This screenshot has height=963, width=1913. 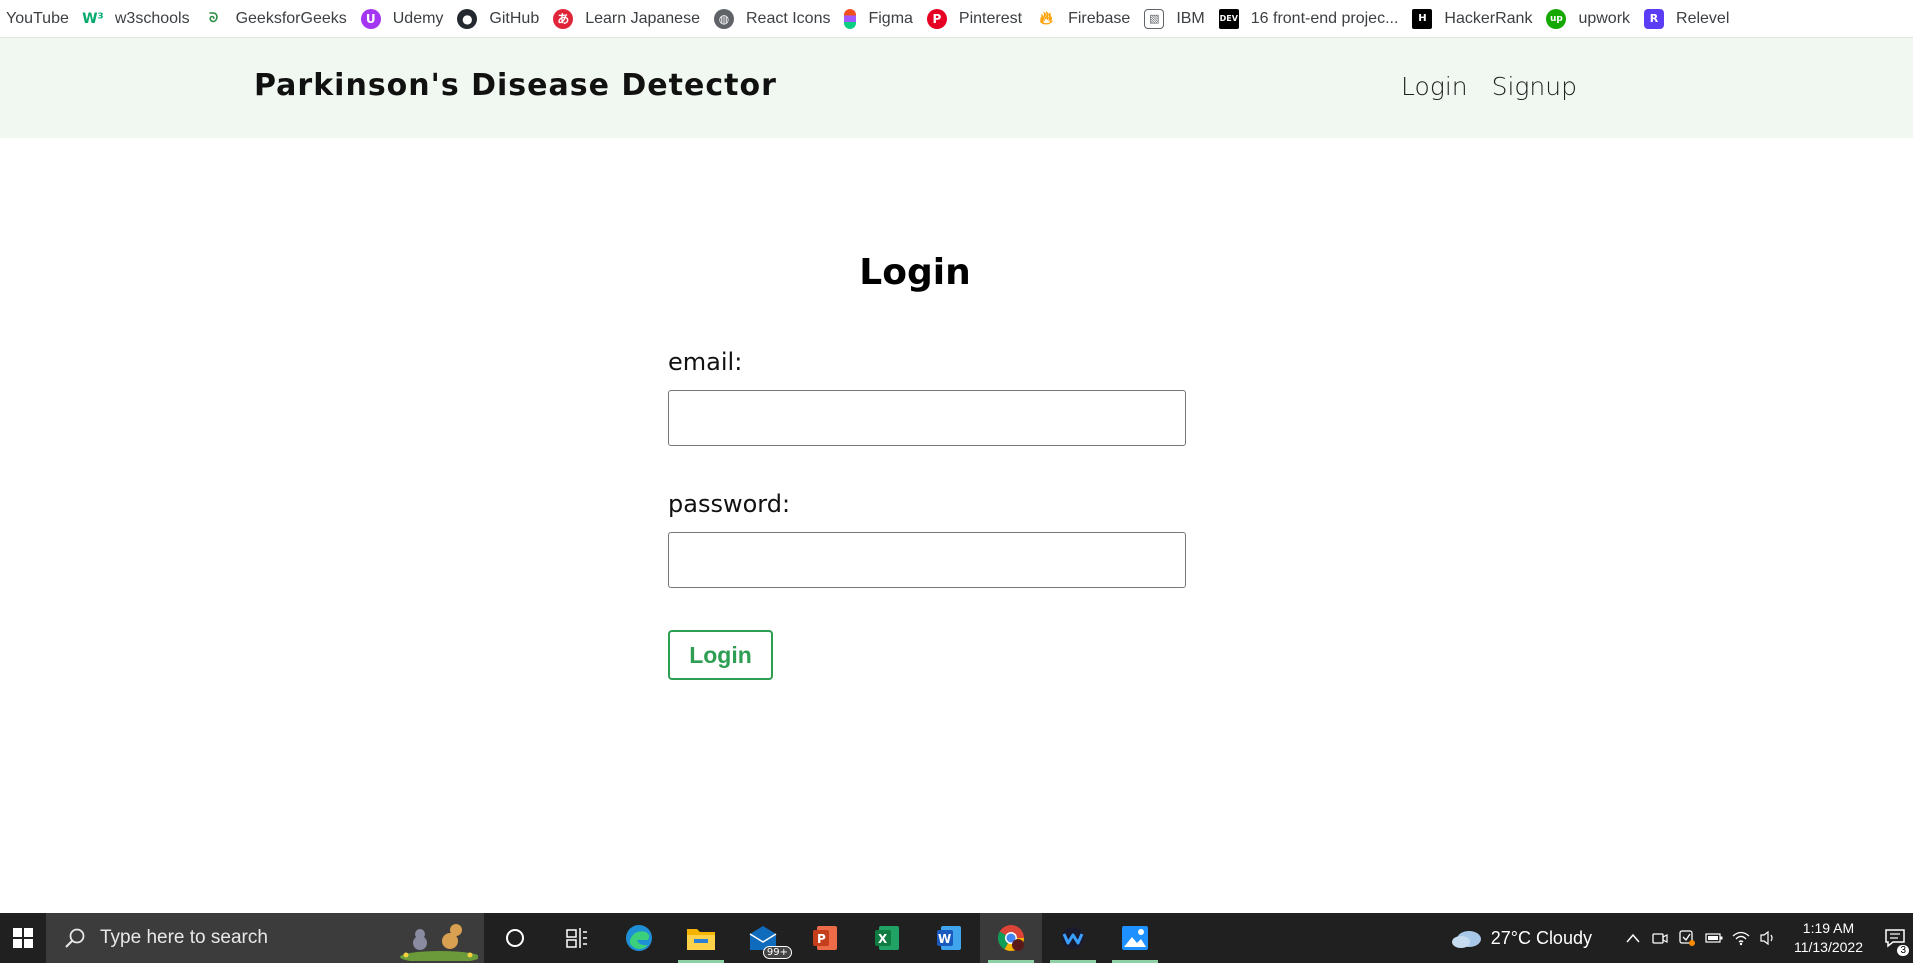 I want to click on bookmark-learn-japanese: あ Learn Japanese, so click(x=629, y=19).